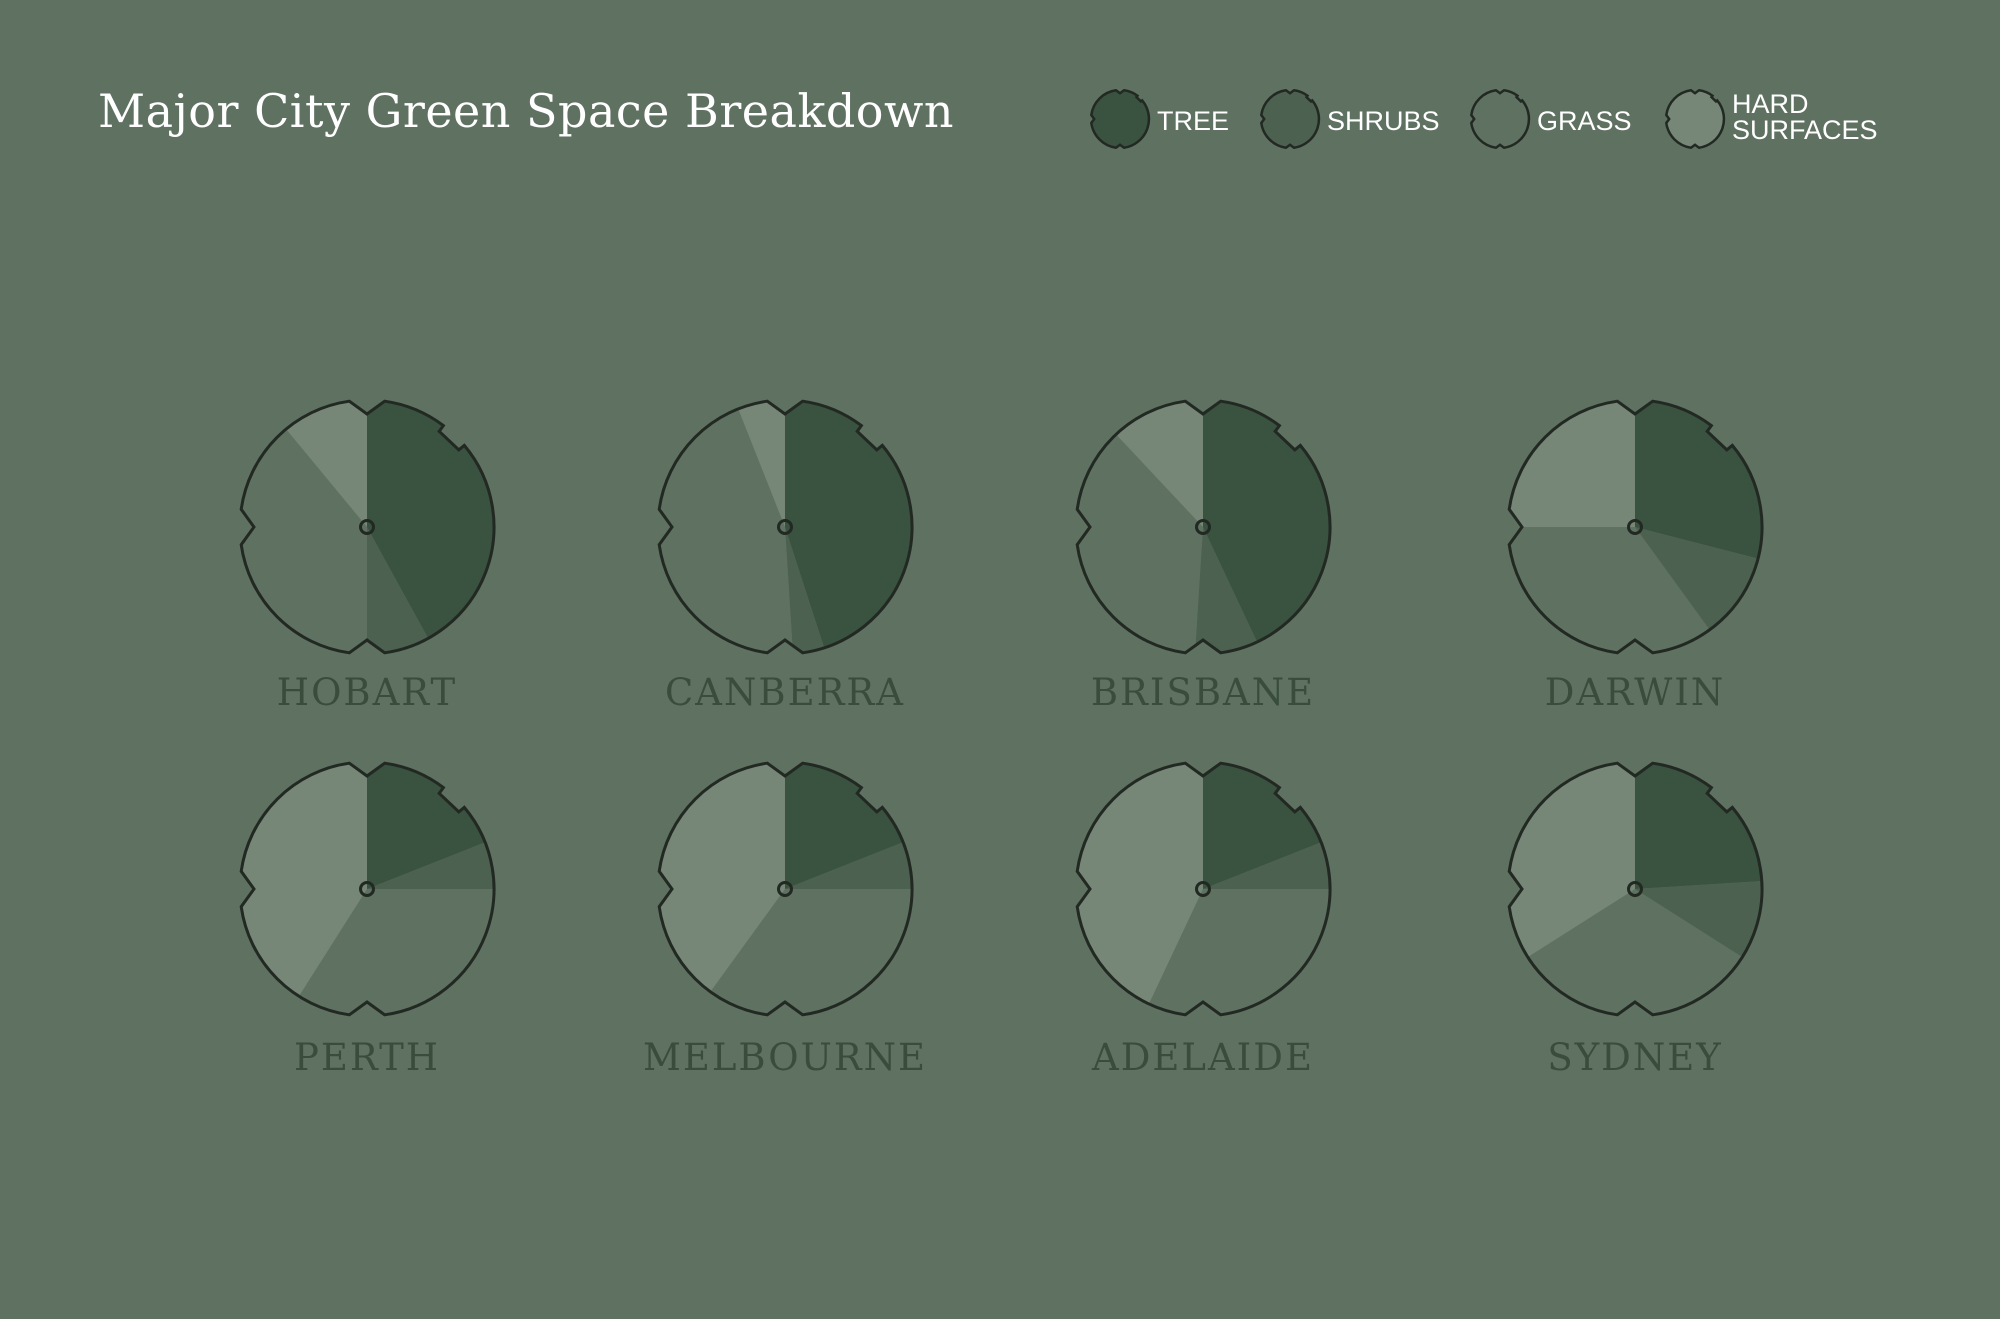 This screenshot has width=2000, height=1319. Describe the element at coordinates (1634, 1057) in the screenshot. I see `city-label-sydney: SYDNEY` at that location.